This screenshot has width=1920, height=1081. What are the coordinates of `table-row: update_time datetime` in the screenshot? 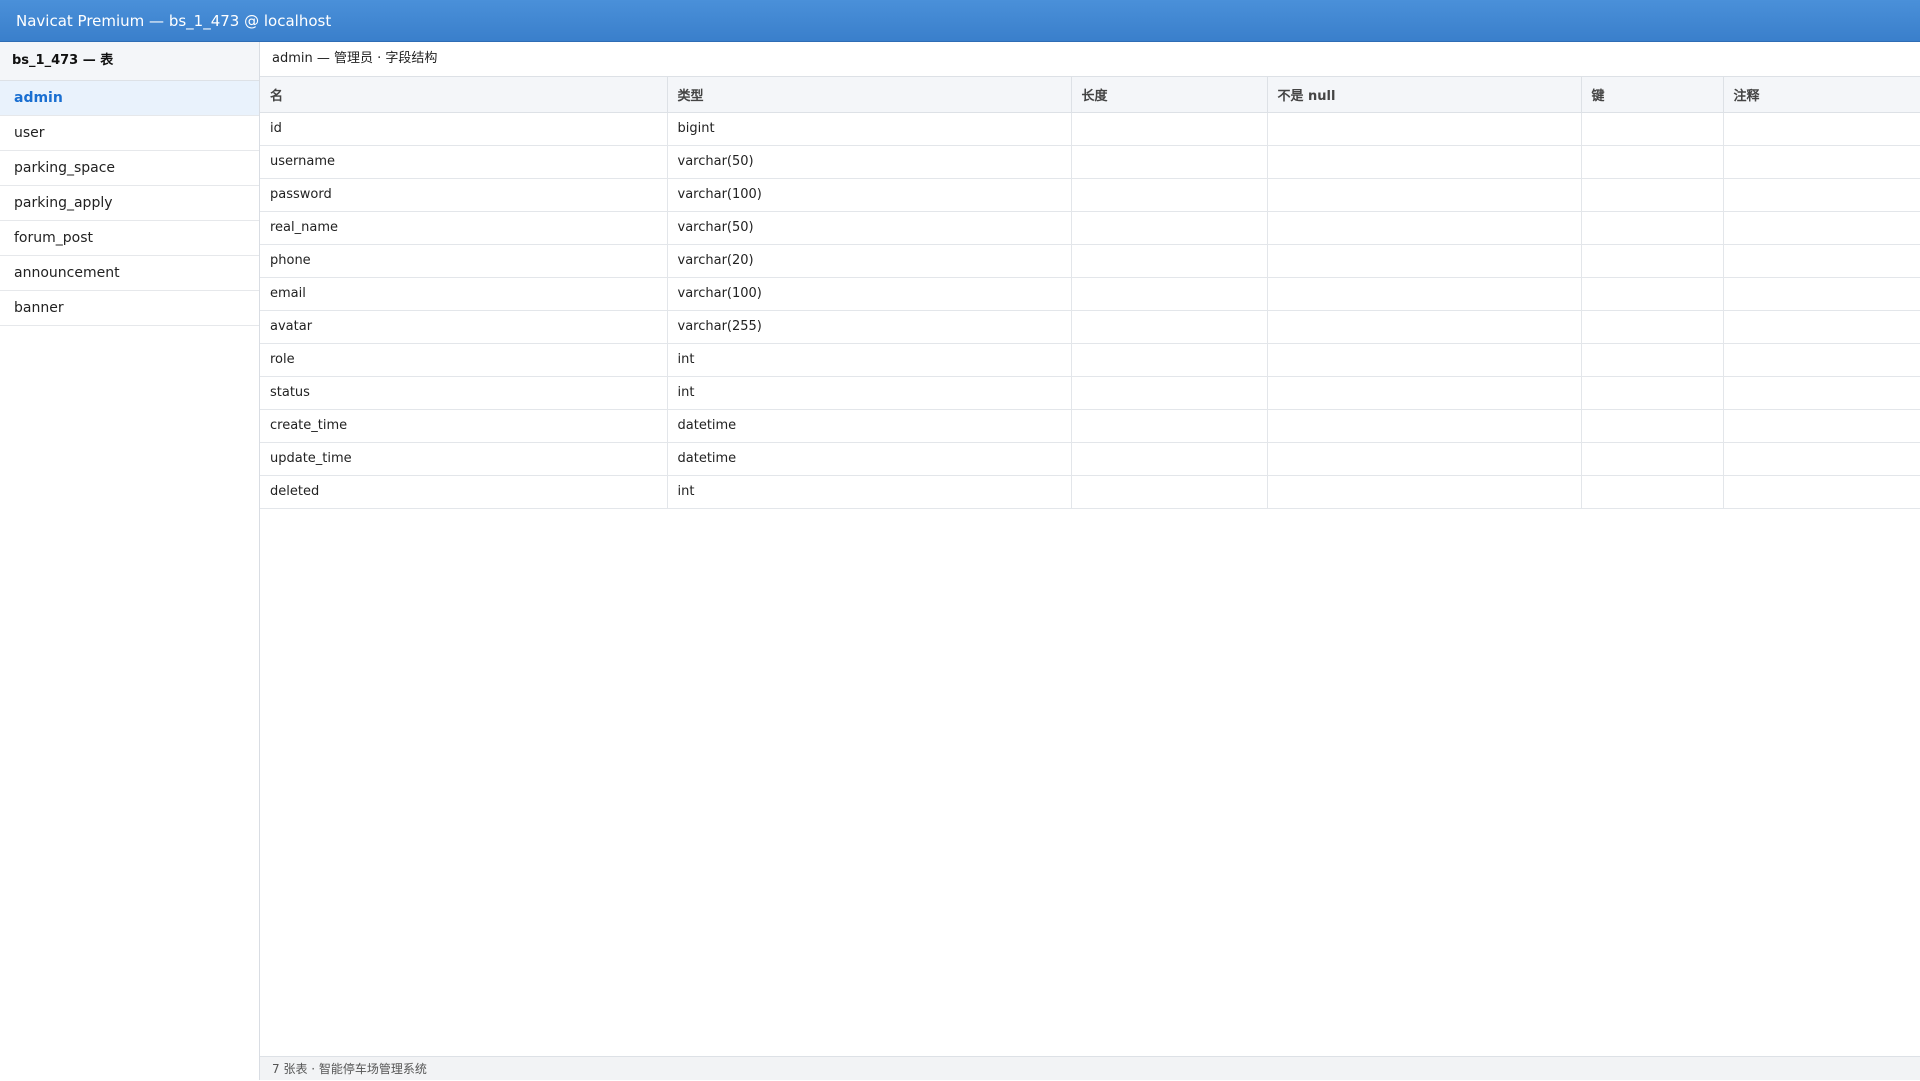 It's located at (1090, 459).